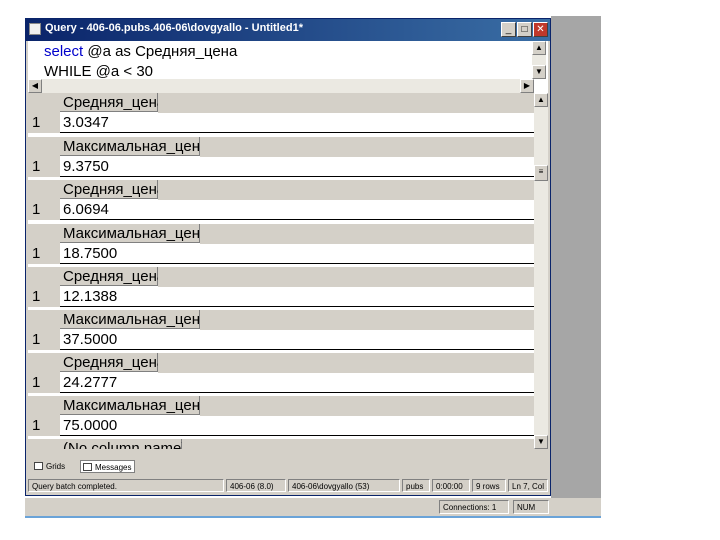 This screenshot has width=720, height=540. Describe the element at coordinates (489, 485) in the screenshot. I see `status-rows: 9 rows` at that location.